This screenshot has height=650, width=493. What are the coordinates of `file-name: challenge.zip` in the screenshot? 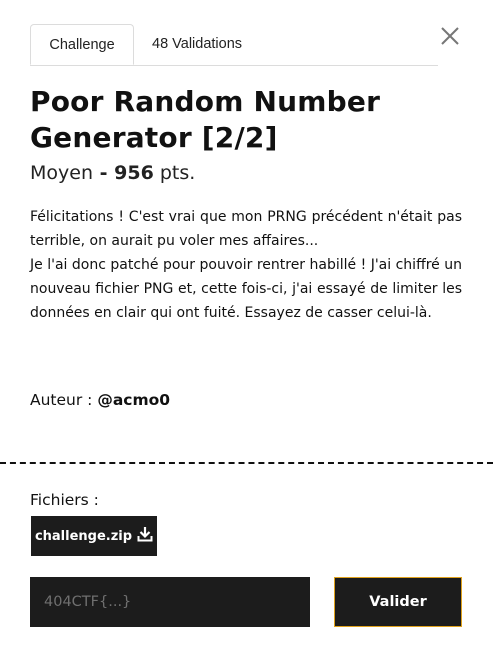 It's located at (83, 536).